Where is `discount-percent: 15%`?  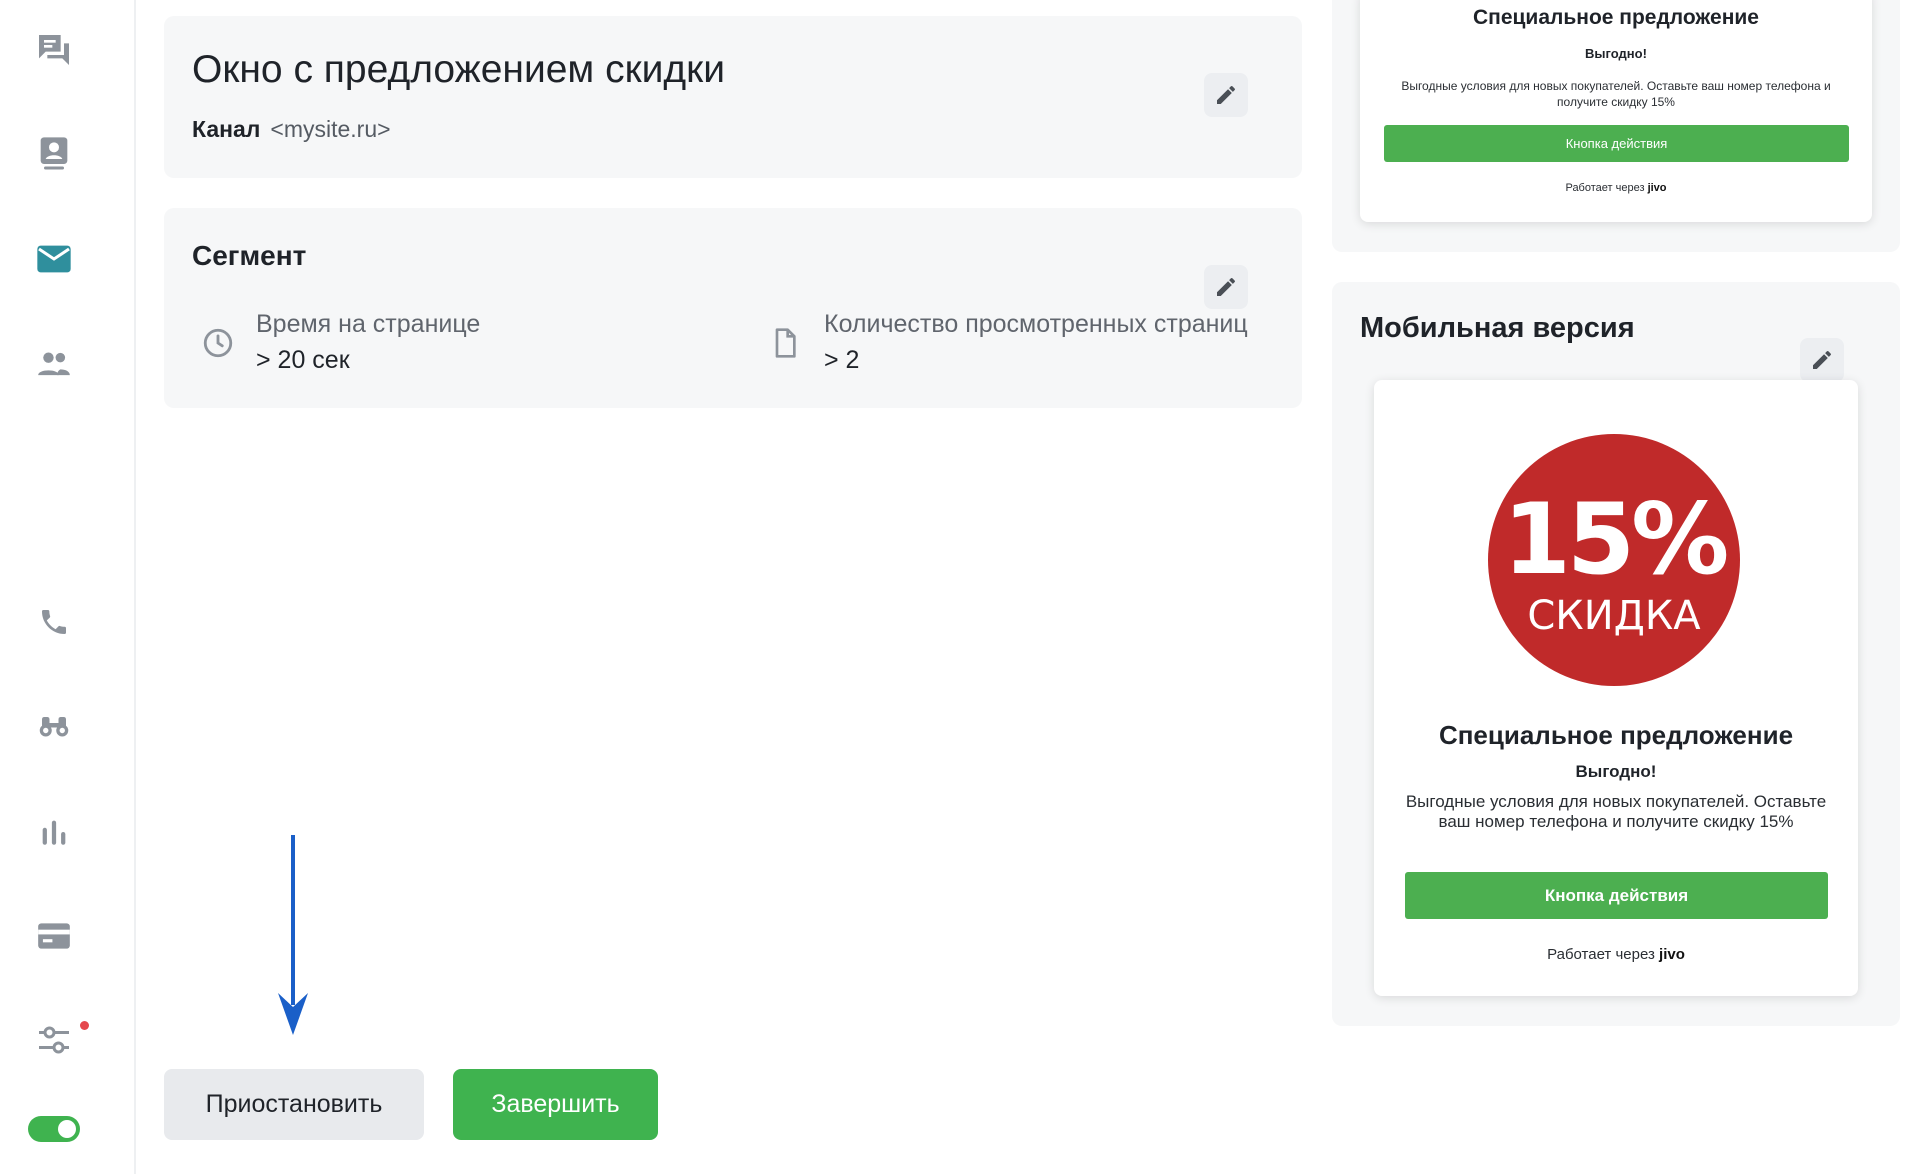 discount-percent: 15% is located at coordinates (1616, 540).